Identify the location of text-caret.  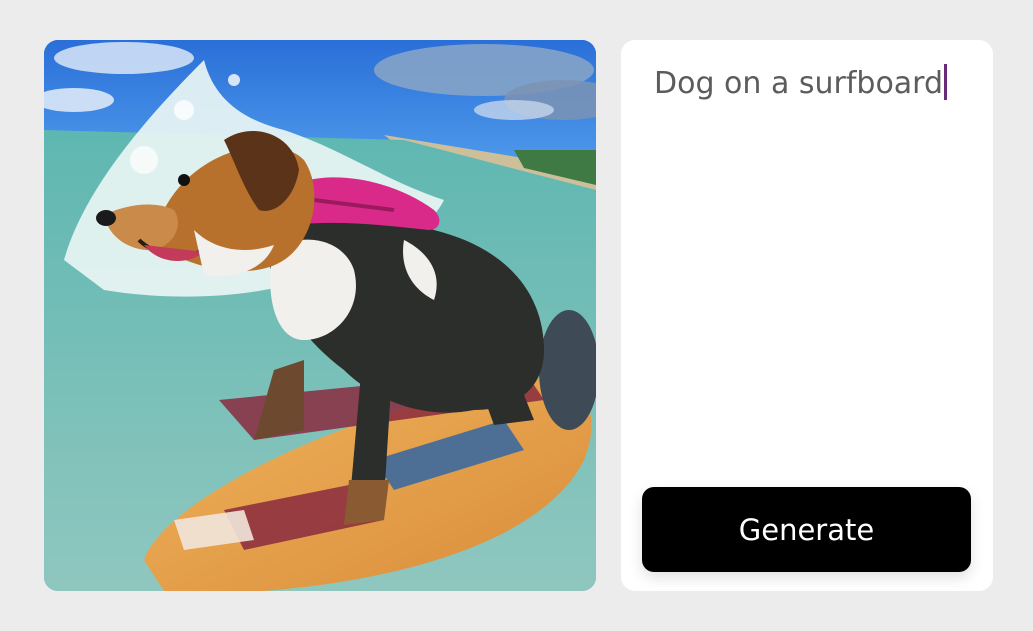
(946, 82).